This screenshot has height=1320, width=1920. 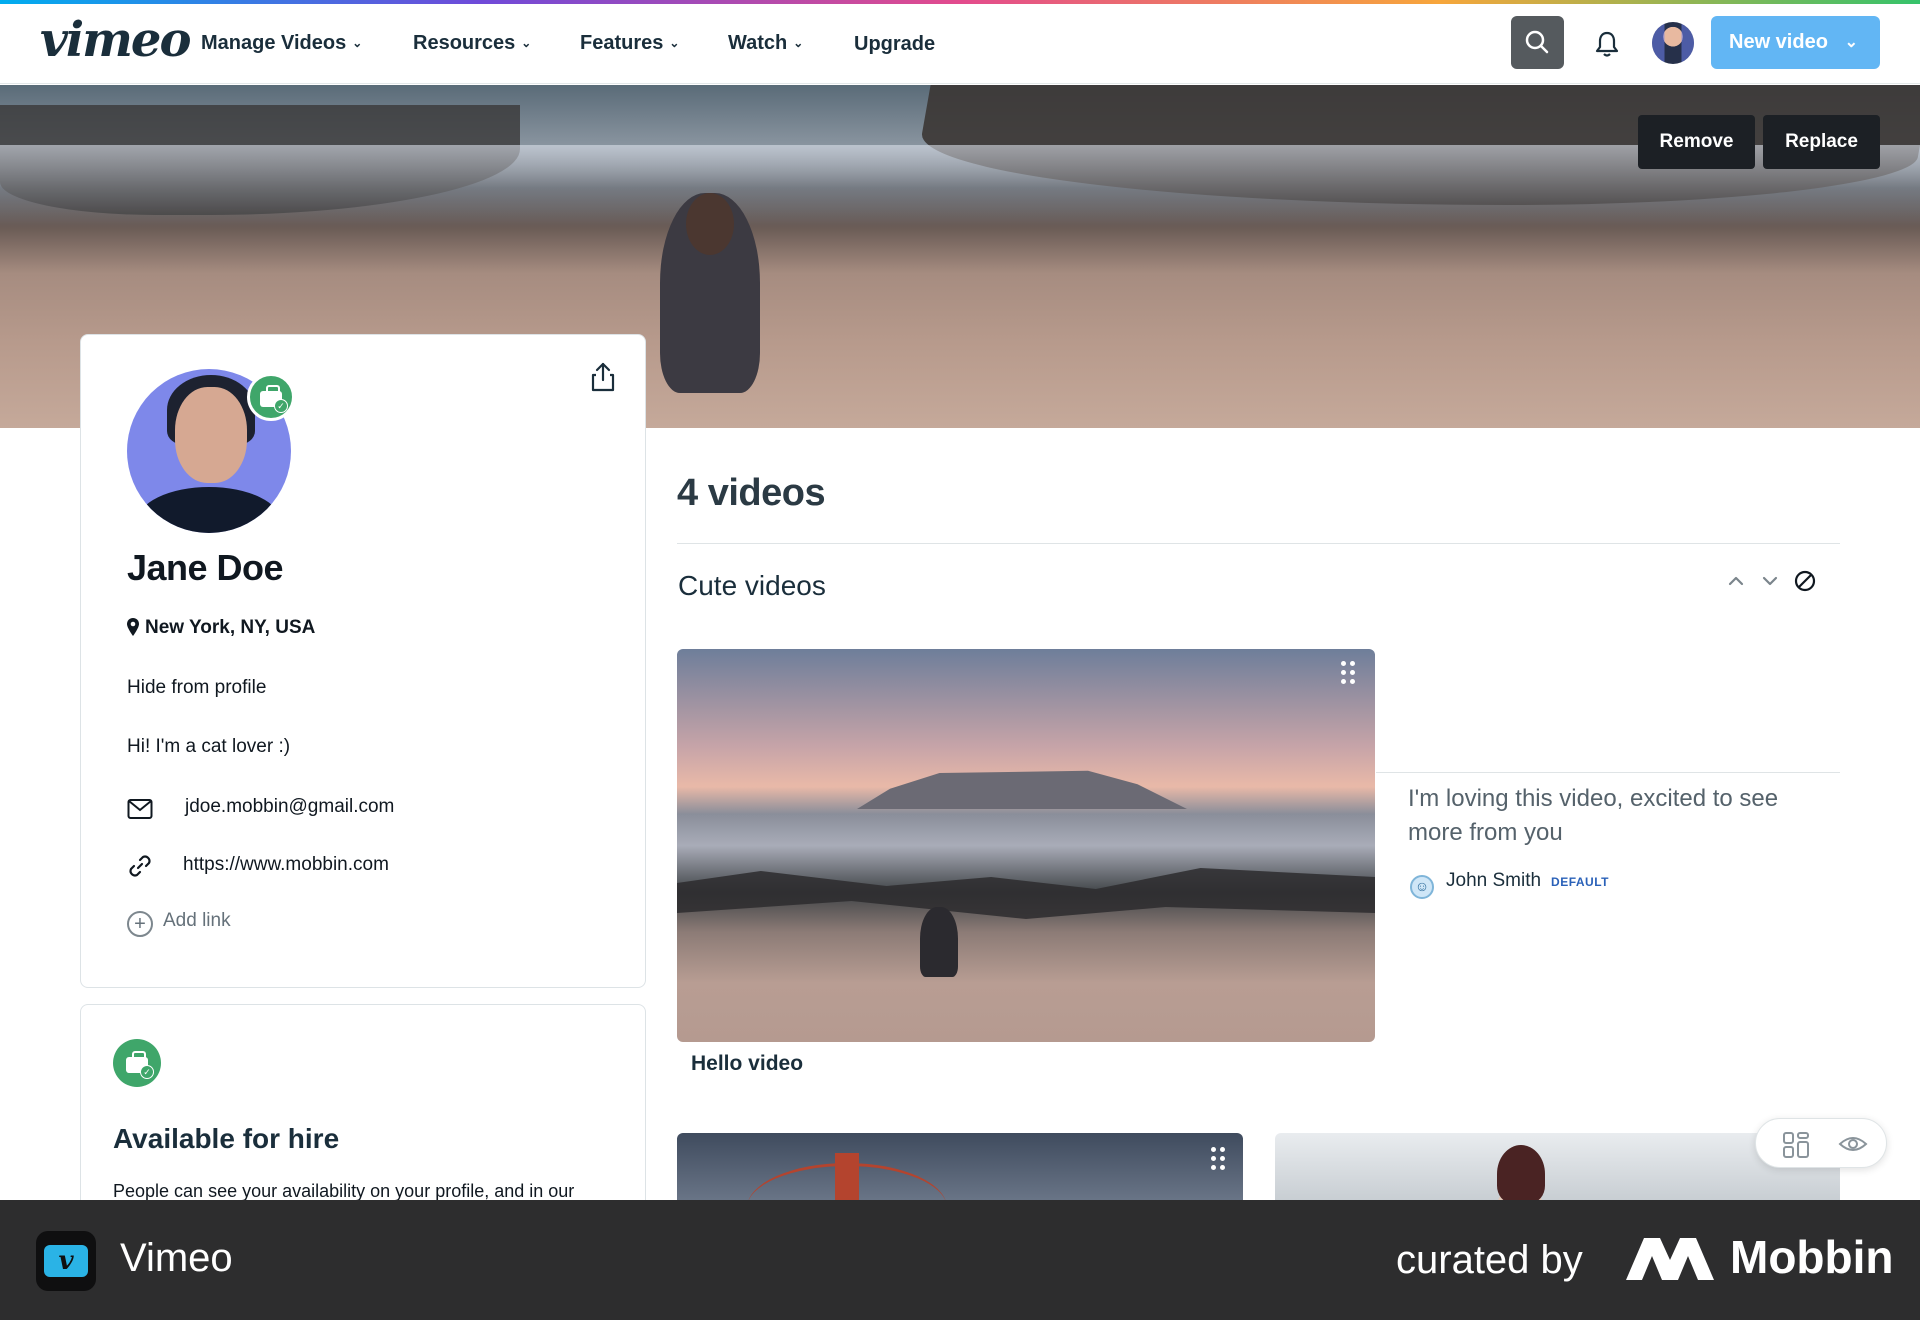 What do you see at coordinates (286, 865) in the screenshot?
I see `profile-website: https://www.mobbin.com` at bounding box center [286, 865].